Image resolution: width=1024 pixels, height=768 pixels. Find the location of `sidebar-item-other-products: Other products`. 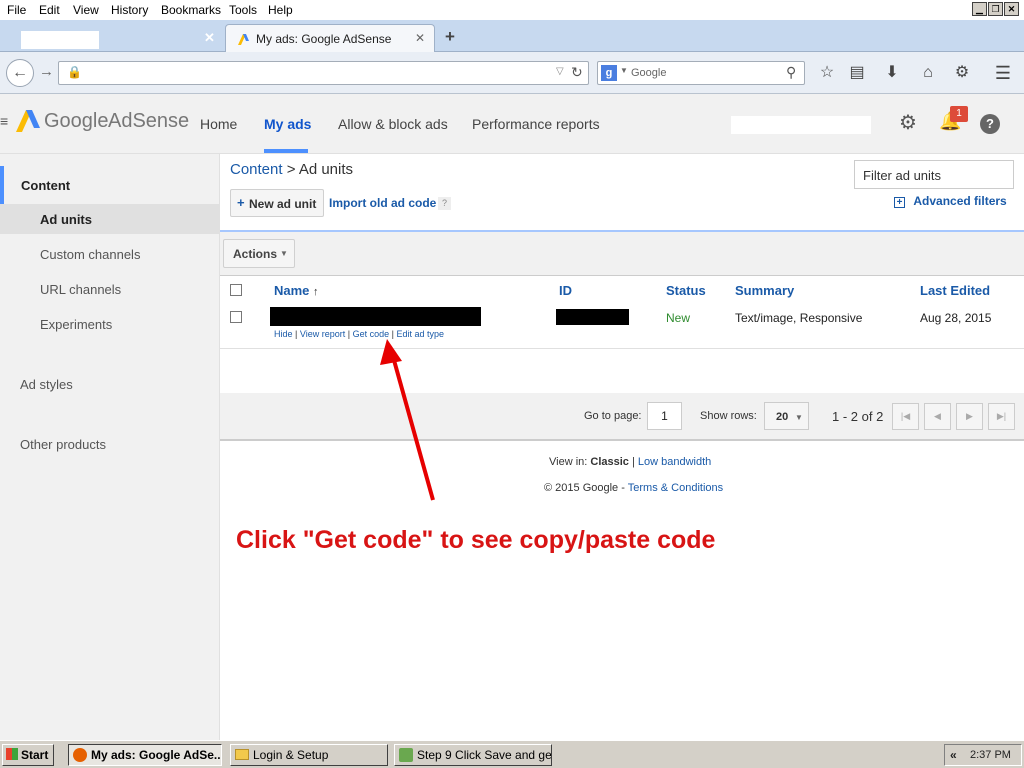

sidebar-item-other-products: Other products is located at coordinates (63, 444).